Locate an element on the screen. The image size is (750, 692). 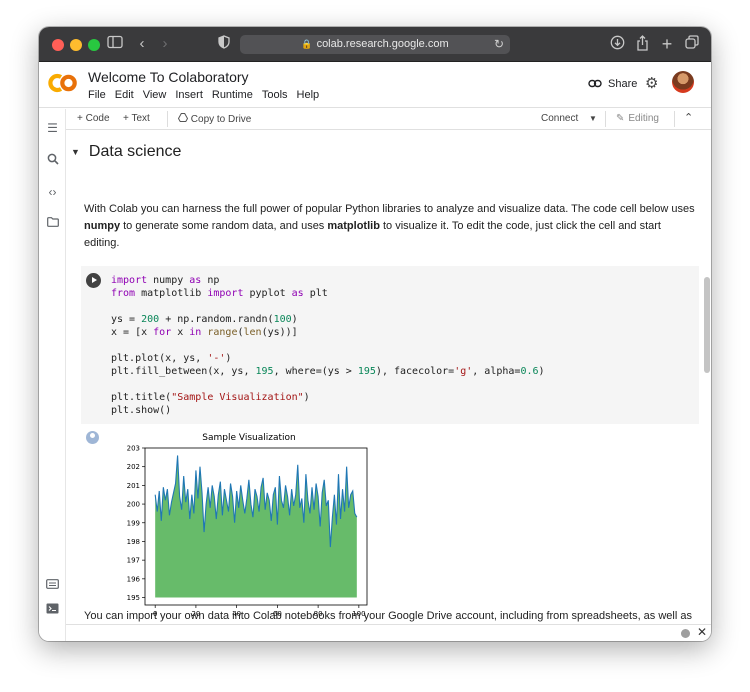
link-icon is located at coordinates (595, 83).